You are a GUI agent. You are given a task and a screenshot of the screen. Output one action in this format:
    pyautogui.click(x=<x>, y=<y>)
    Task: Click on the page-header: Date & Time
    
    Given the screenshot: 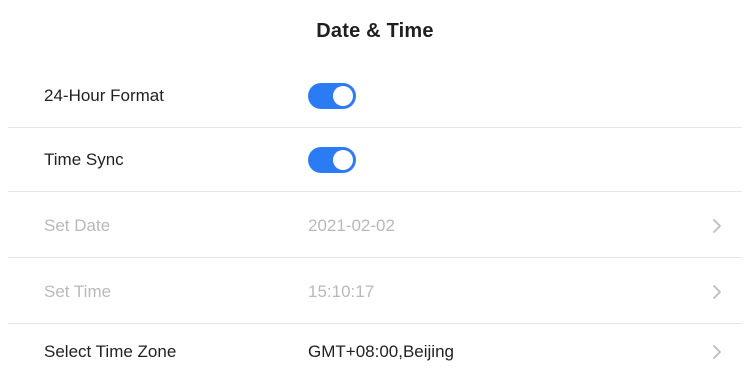 What is the action you would take?
    pyautogui.click(x=375, y=31)
    